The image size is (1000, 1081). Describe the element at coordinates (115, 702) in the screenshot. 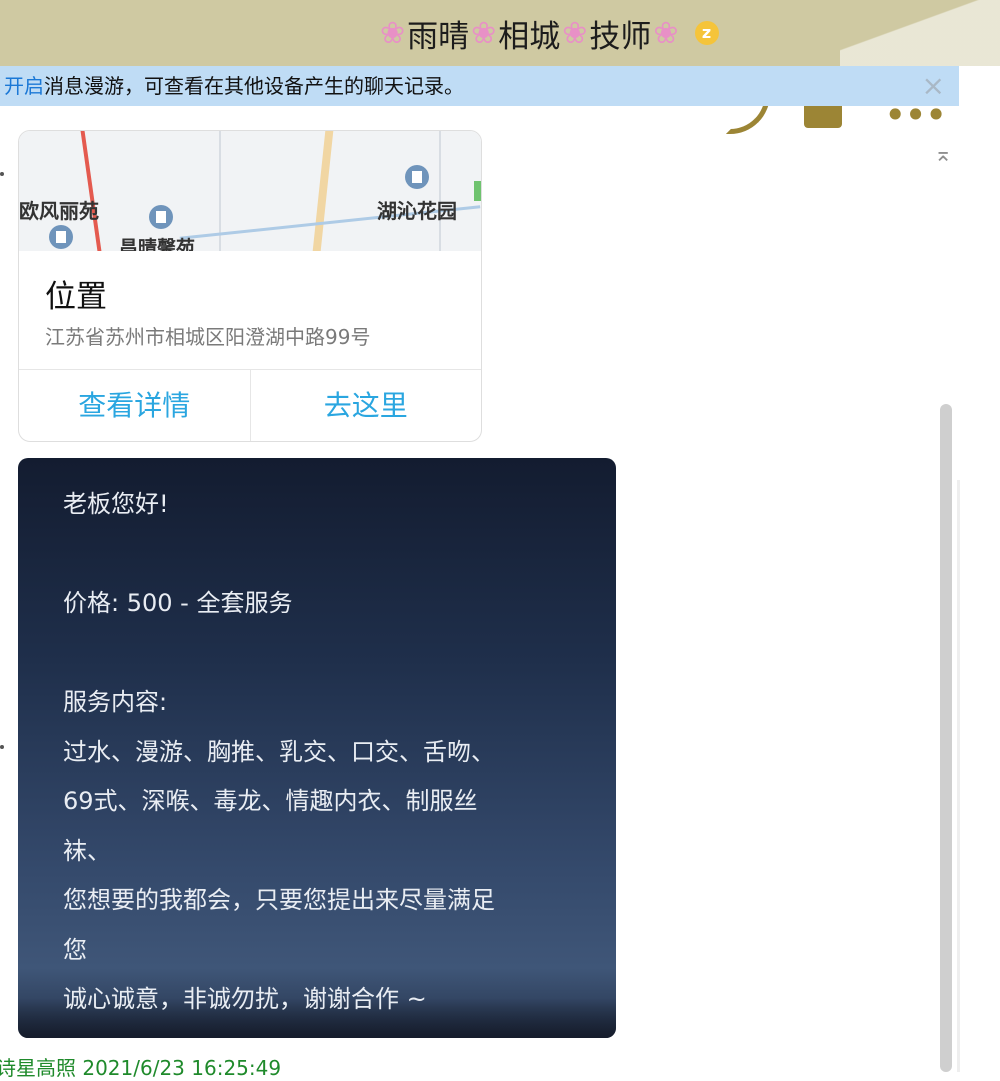

I see `message-line: 服务内容:` at that location.